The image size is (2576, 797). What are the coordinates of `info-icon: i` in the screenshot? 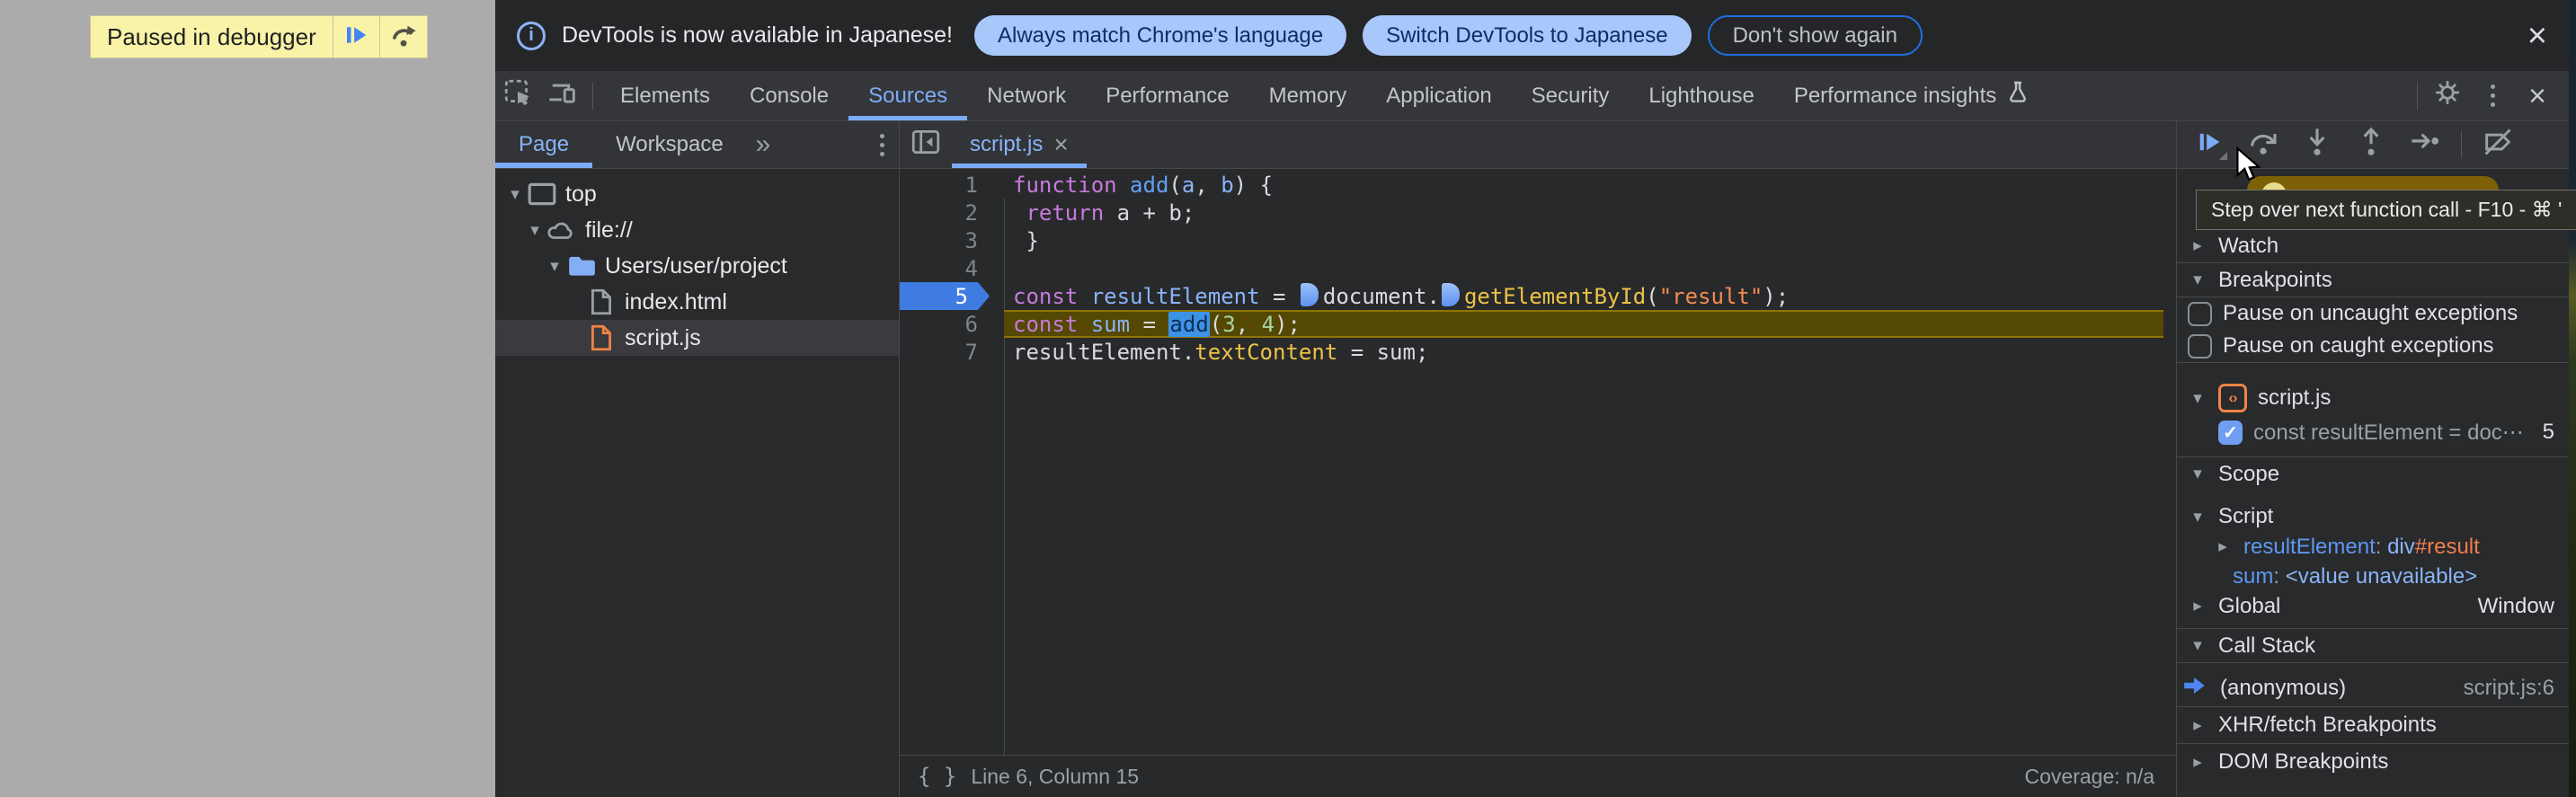 It's located at (531, 35).